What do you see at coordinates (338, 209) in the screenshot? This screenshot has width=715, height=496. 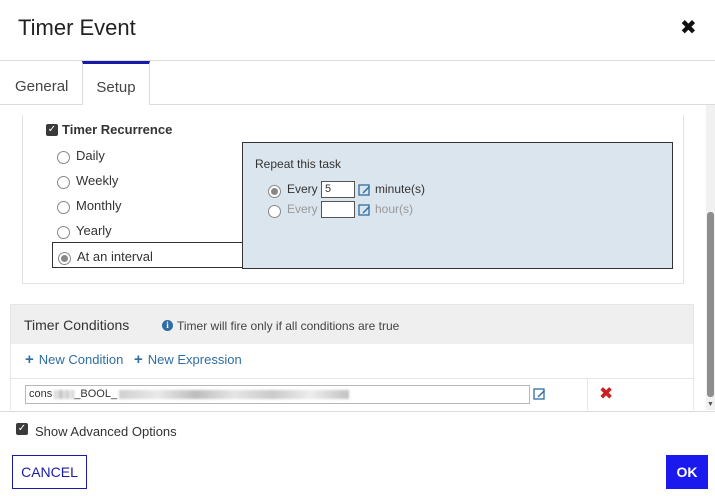 I see `hours-input` at bounding box center [338, 209].